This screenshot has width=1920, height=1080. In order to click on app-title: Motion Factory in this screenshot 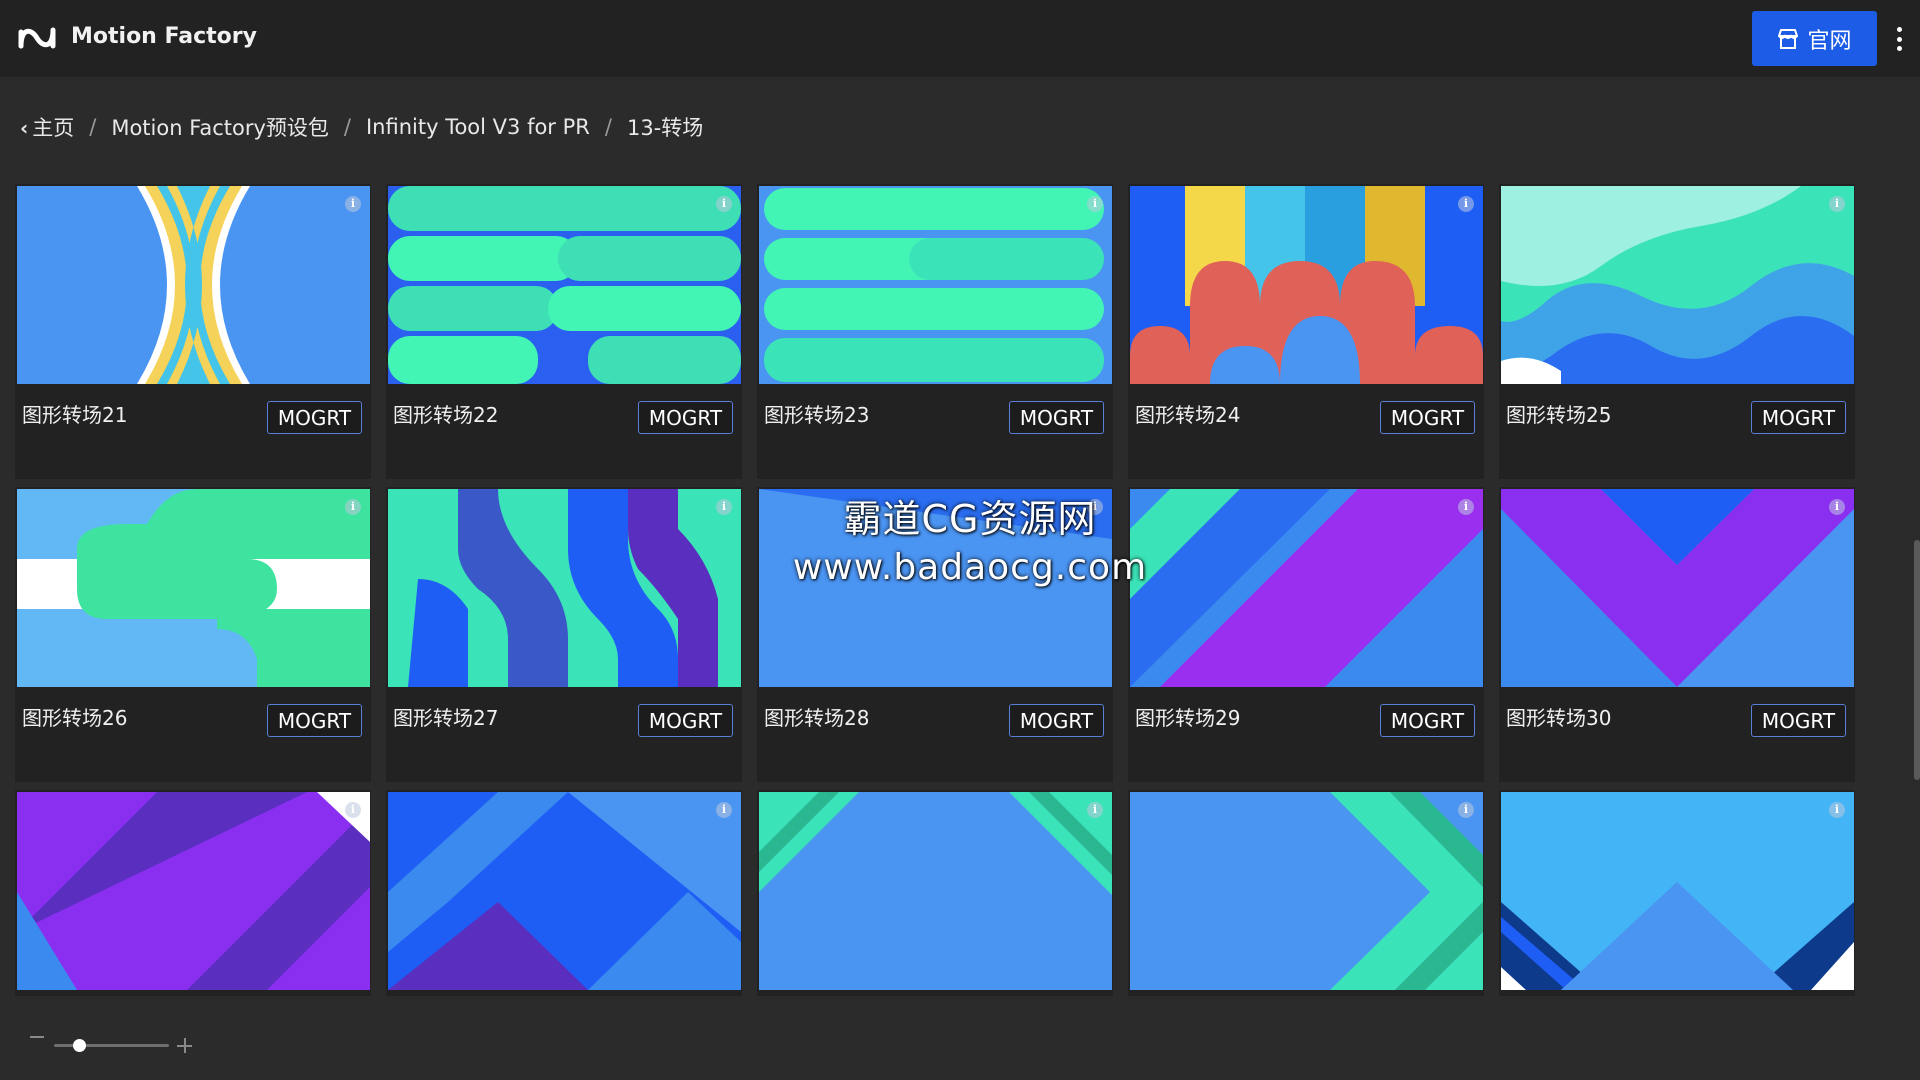, I will do `click(164, 36)`.